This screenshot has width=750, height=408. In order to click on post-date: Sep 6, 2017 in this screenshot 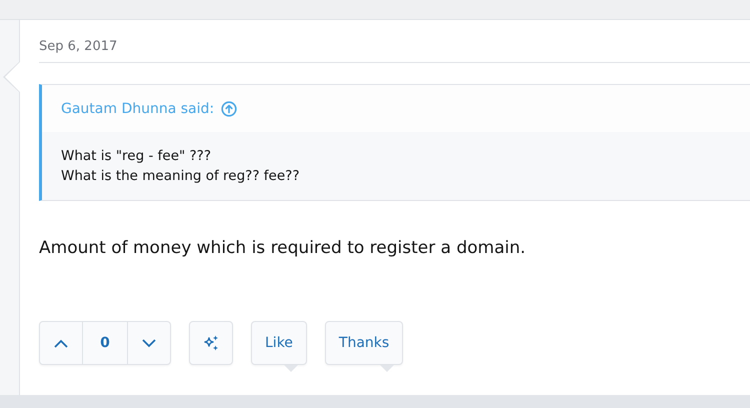, I will do `click(394, 51)`.